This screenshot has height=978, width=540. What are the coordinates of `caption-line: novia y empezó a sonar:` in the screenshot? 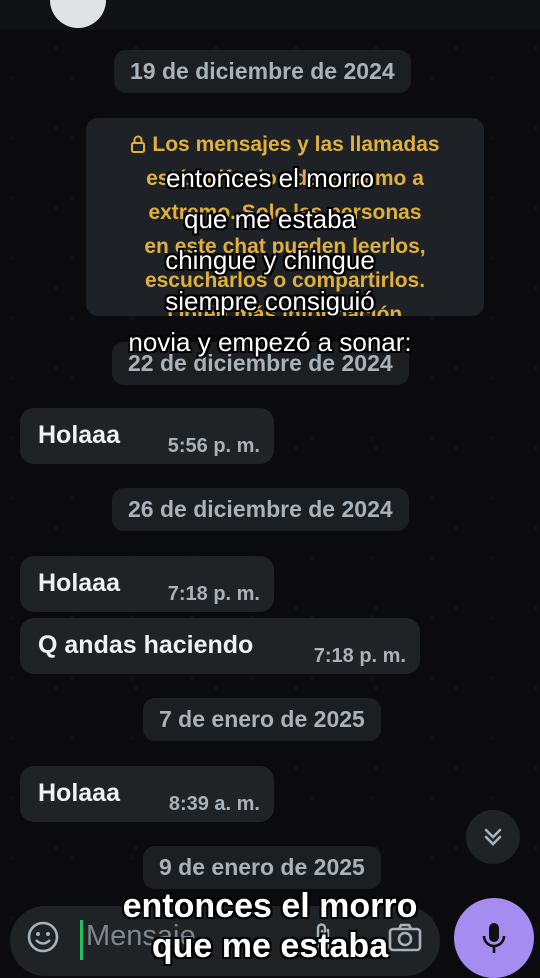 It's located at (270, 342).